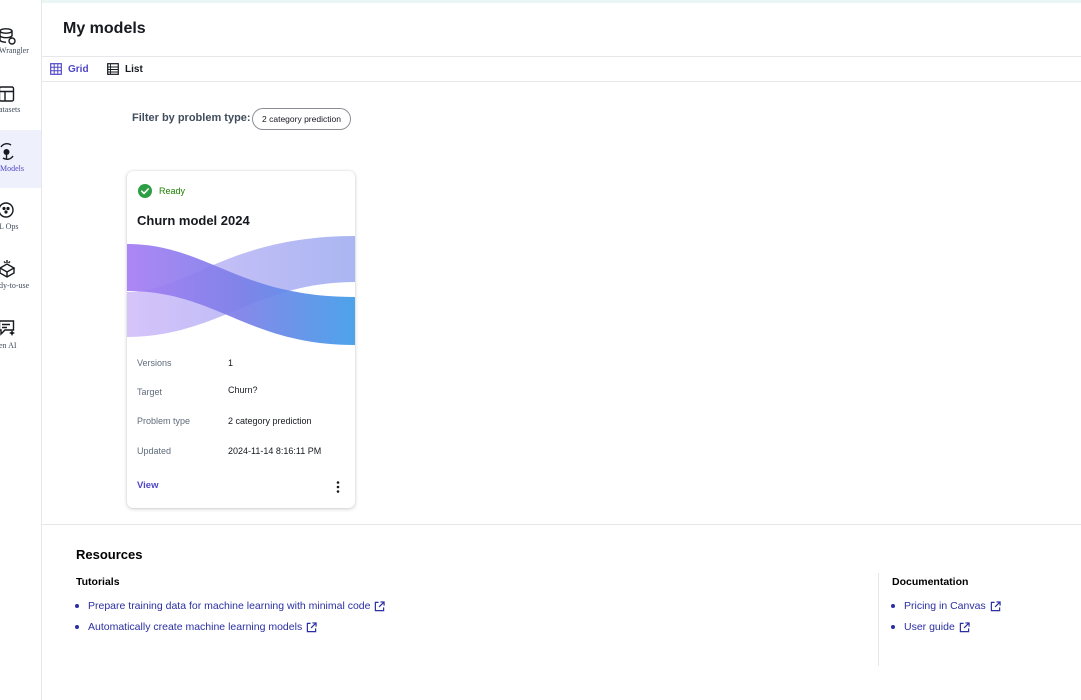 The width and height of the screenshot is (1081, 700). Describe the element at coordinates (270, 421) in the screenshot. I see `problem-type-value: 2 category prediction` at that location.